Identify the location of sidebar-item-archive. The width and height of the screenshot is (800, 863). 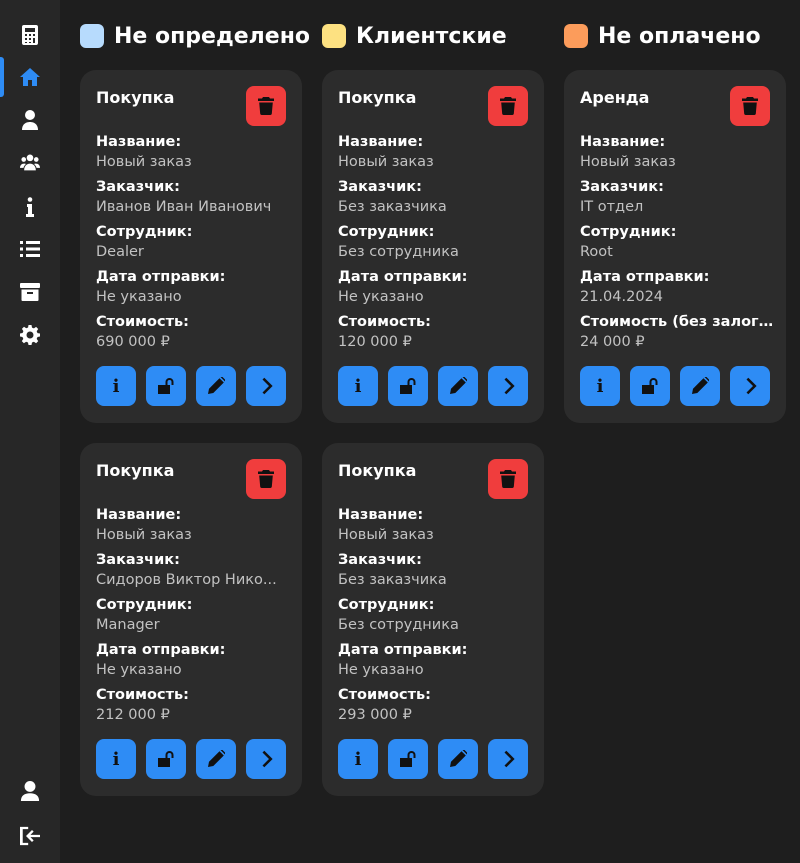
(30, 292).